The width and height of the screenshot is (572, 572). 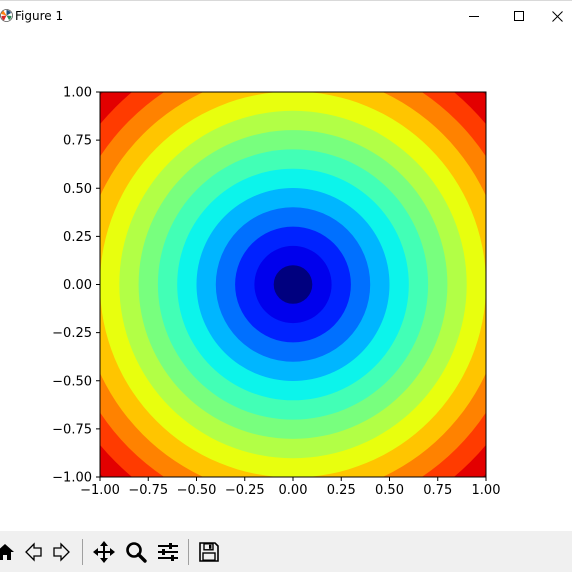 What do you see at coordinates (77, 237) in the screenshot?
I see `y-tick-label: 0.25` at bounding box center [77, 237].